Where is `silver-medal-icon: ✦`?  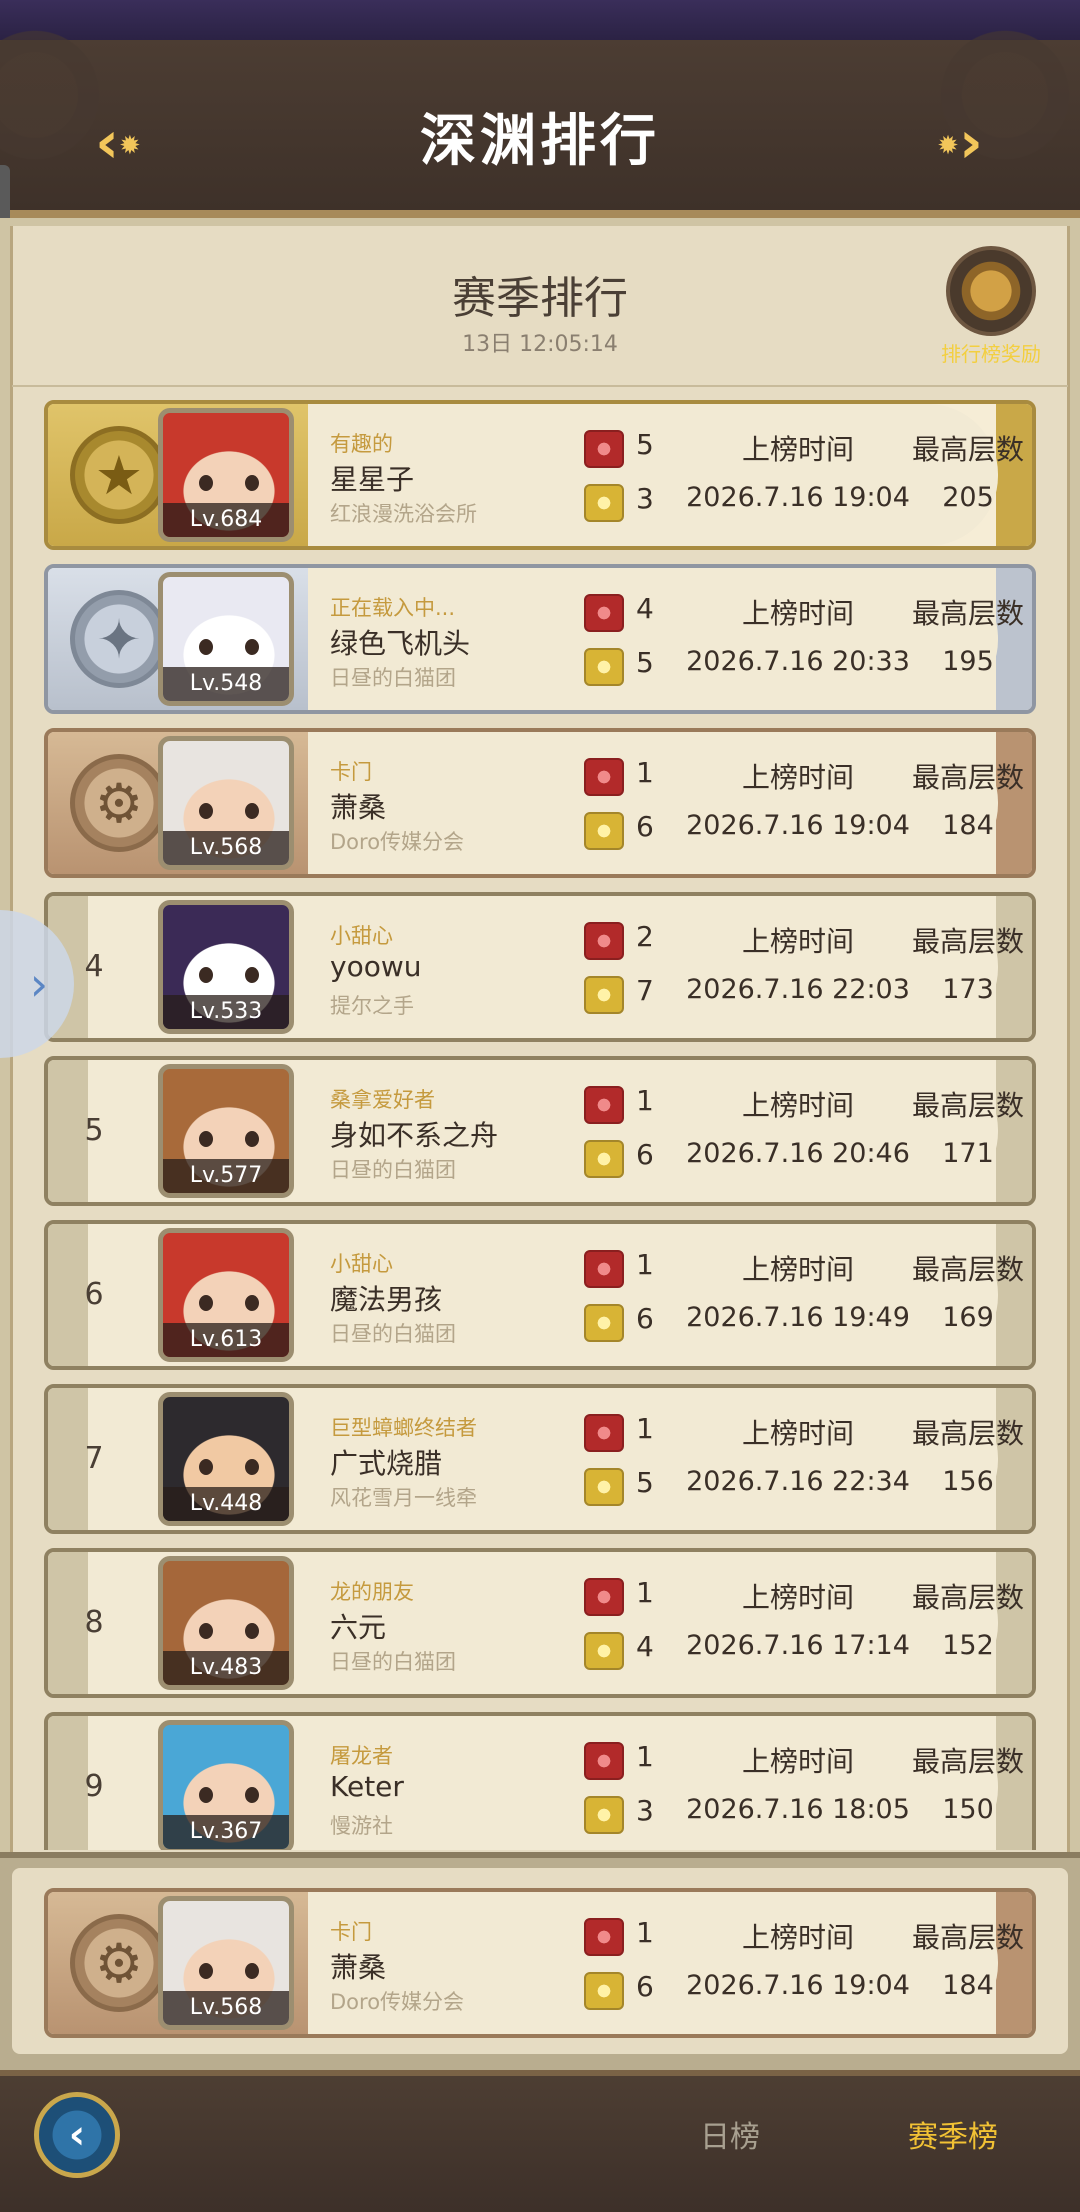 silver-medal-icon: ✦ is located at coordinates (119, 639).